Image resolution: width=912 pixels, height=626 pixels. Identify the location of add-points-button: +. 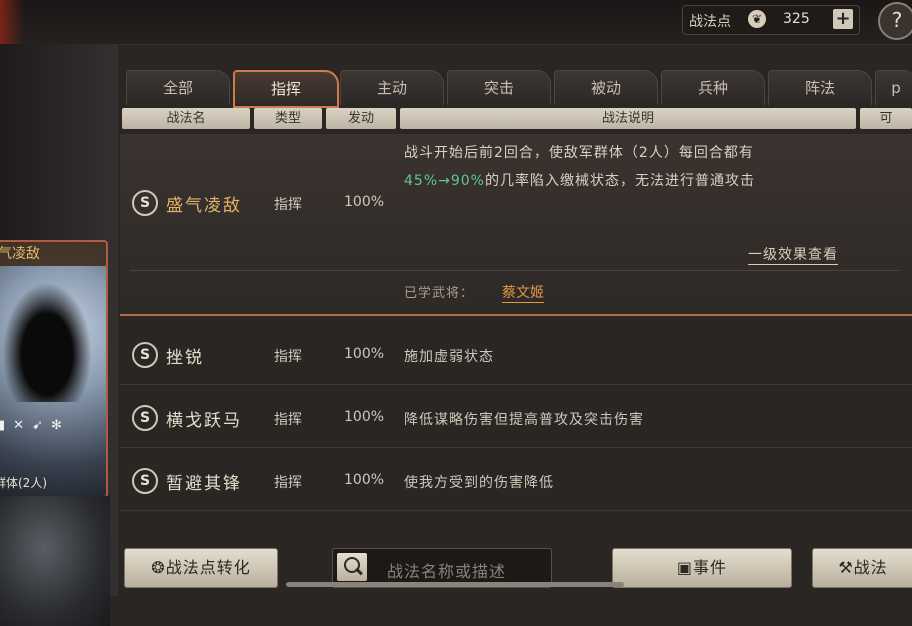
(843, 19).